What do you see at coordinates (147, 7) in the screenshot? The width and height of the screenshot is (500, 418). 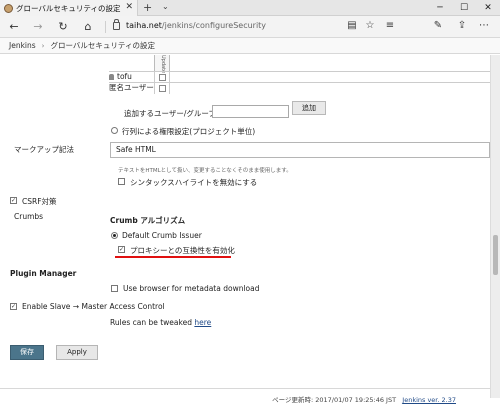 I see `new-tab-icon: +` at bounding box center [147, 7].